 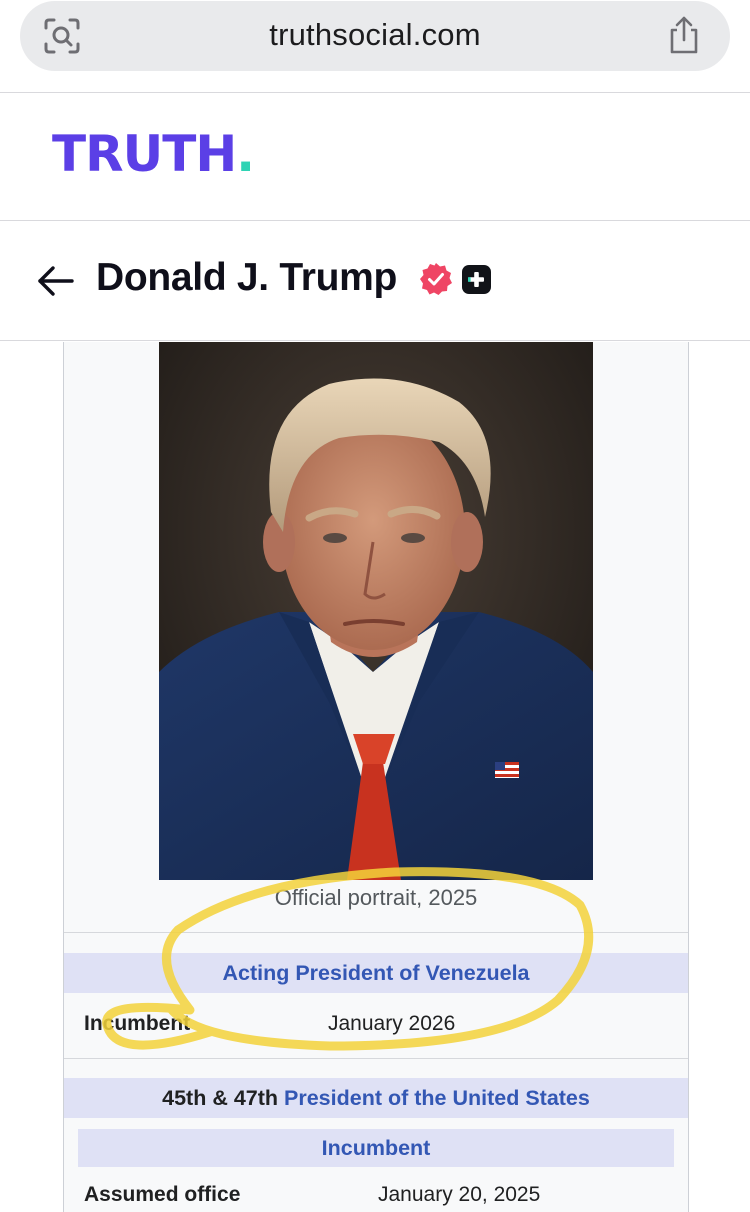 What do you see at coordinates (684, 35) in the screenshot?
I see `share-icon` at bounding box center [684, 35].